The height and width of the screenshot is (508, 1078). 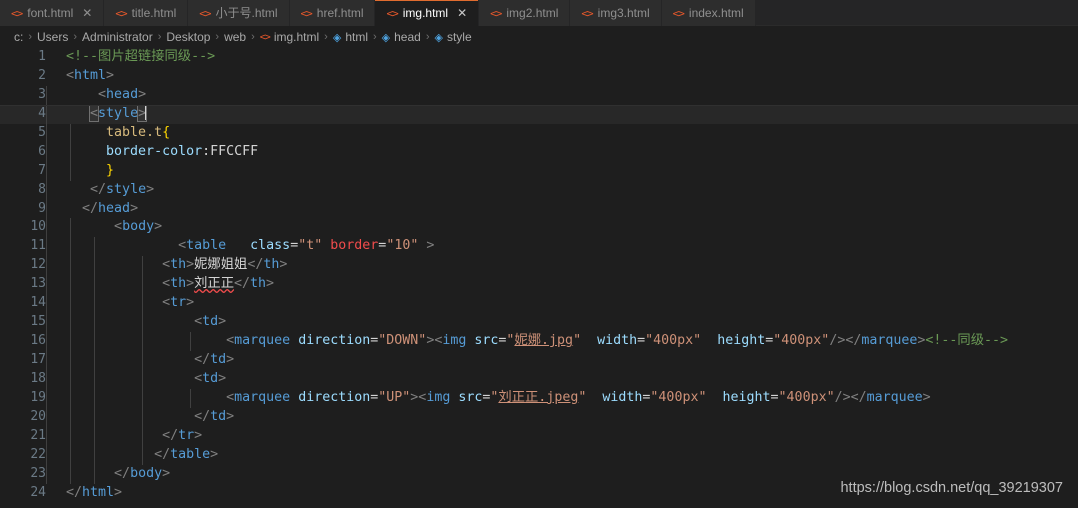 I want to click on code-line: 12 <th>妮娜姐姐</th>, so click(x=539, y=266).